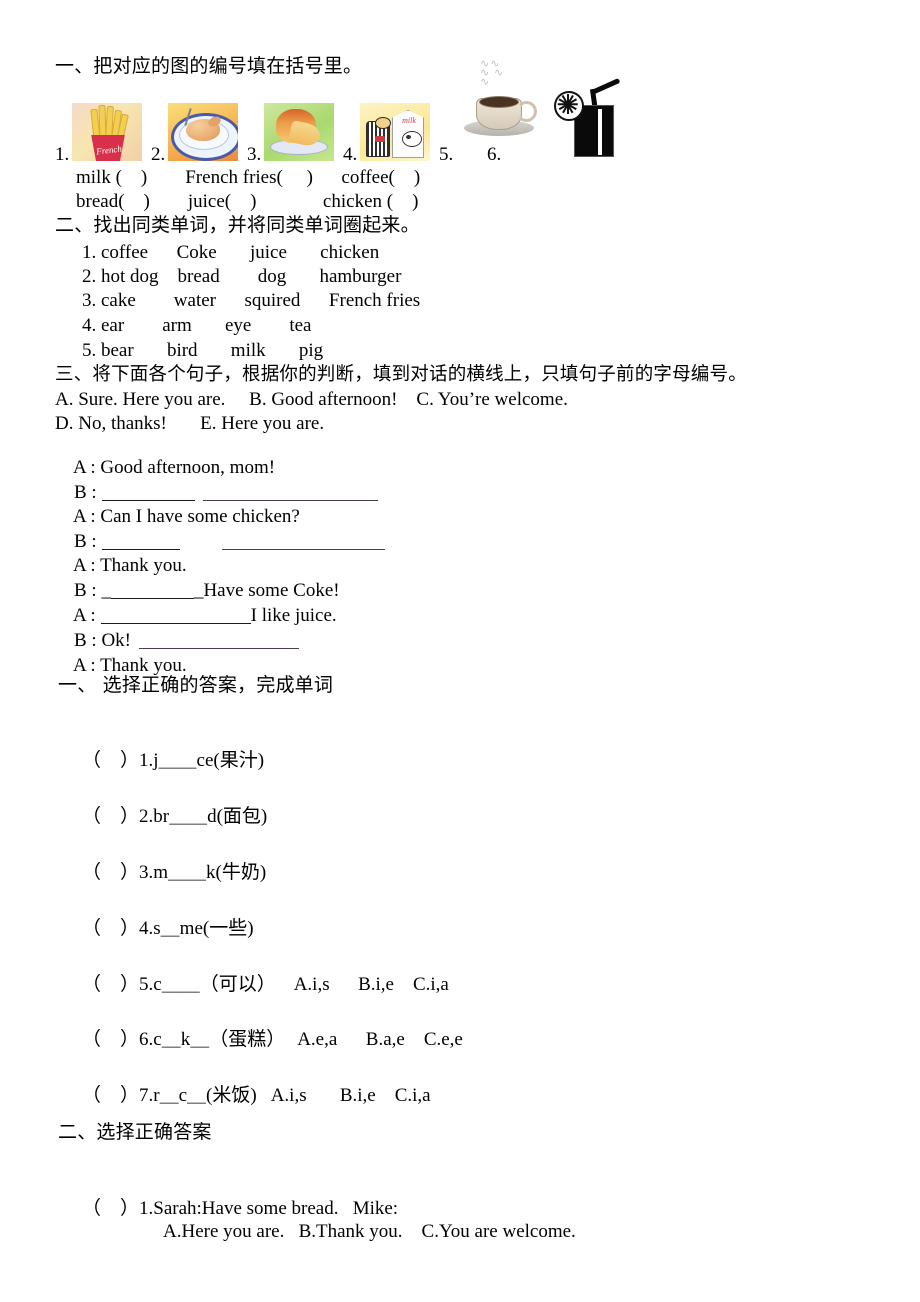 This screenshot has height=1302, width=920. What do you see at coordinates (110, 928) in the screenshot?
I see `section4-bracket-4: （ ）` at bounding box center [110, 928].